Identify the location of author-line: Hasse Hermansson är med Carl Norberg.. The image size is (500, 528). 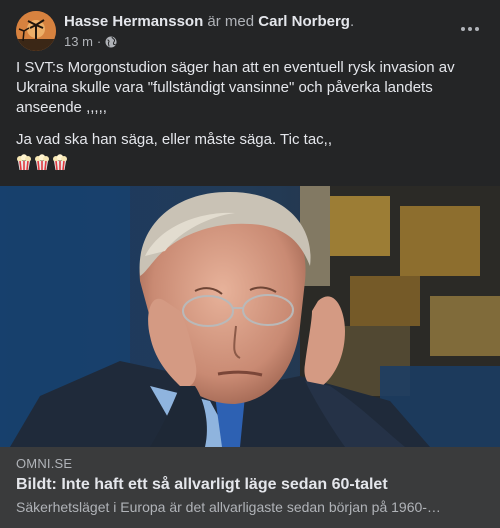
(209, 22).